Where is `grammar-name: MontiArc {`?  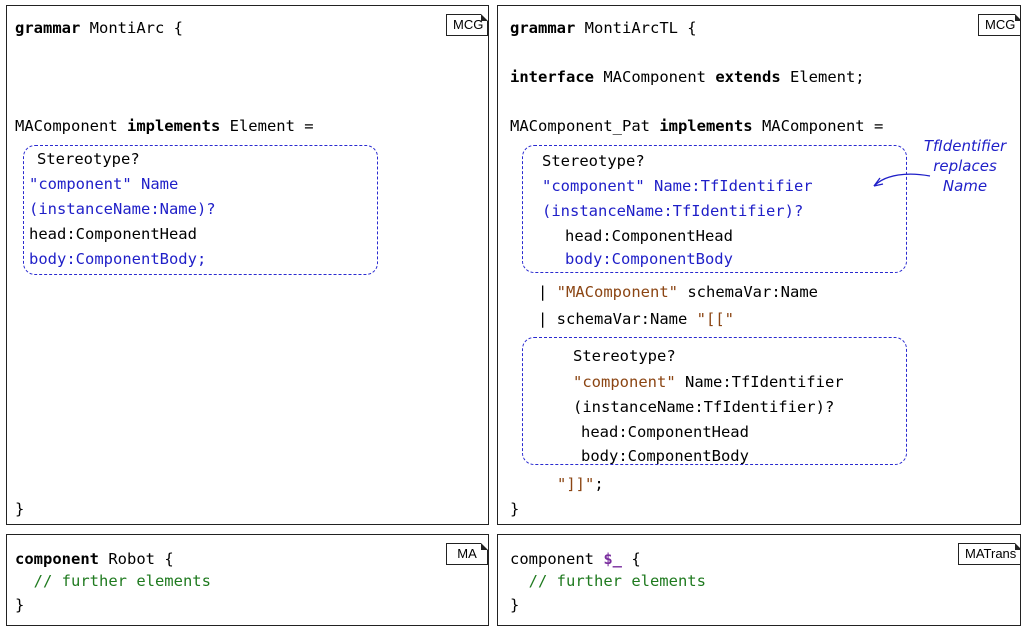
grammar-name: MontiArc { is located at coordinates (131, 28).